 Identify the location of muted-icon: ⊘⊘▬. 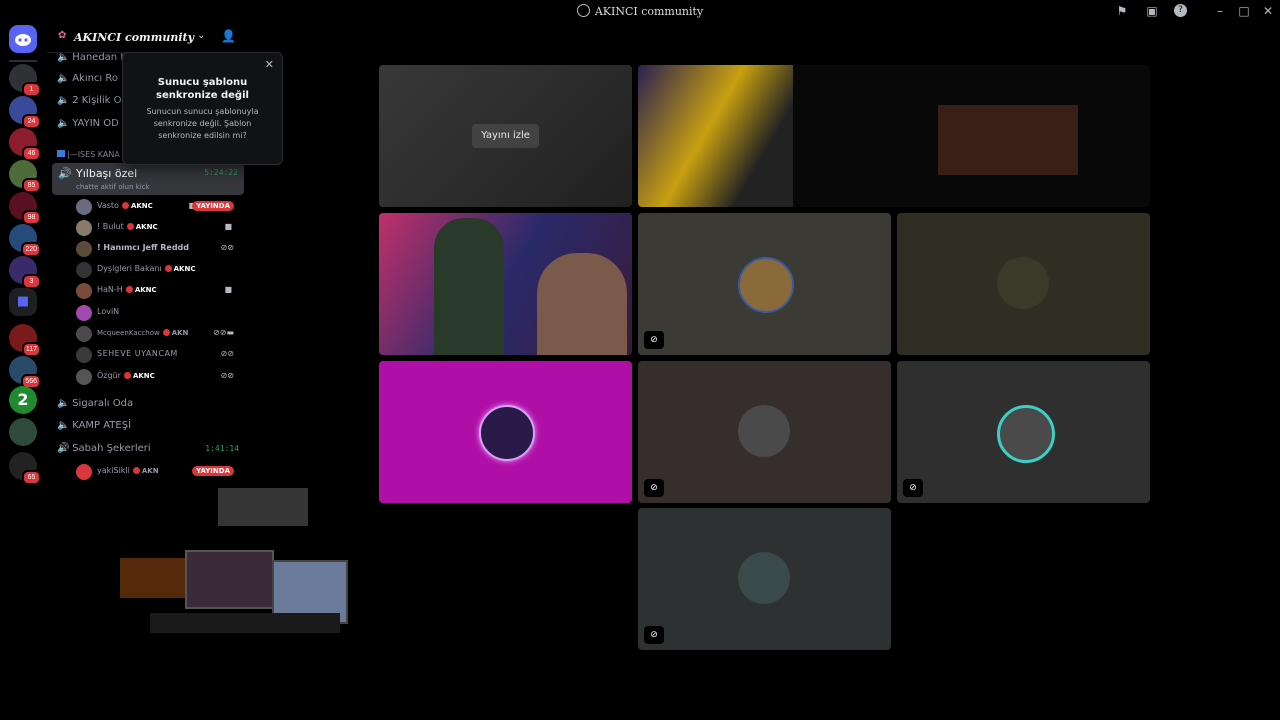
(223, 332).